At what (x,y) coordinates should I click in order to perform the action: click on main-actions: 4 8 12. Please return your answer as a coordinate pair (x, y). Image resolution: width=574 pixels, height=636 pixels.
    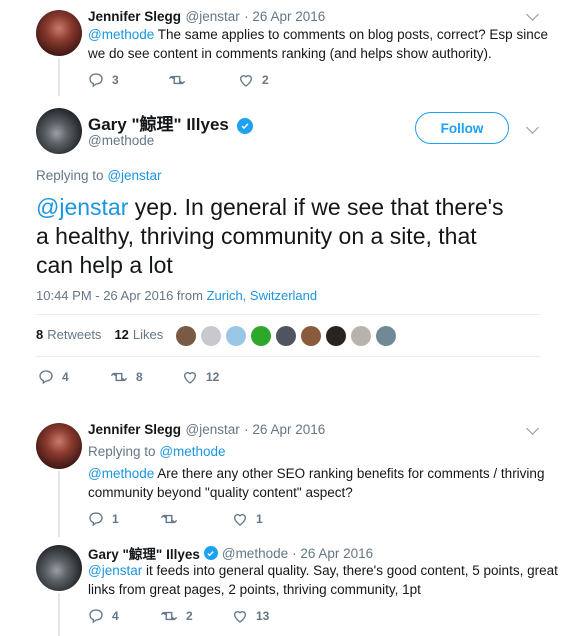
    Looking at the image, I should click on (128, 377).